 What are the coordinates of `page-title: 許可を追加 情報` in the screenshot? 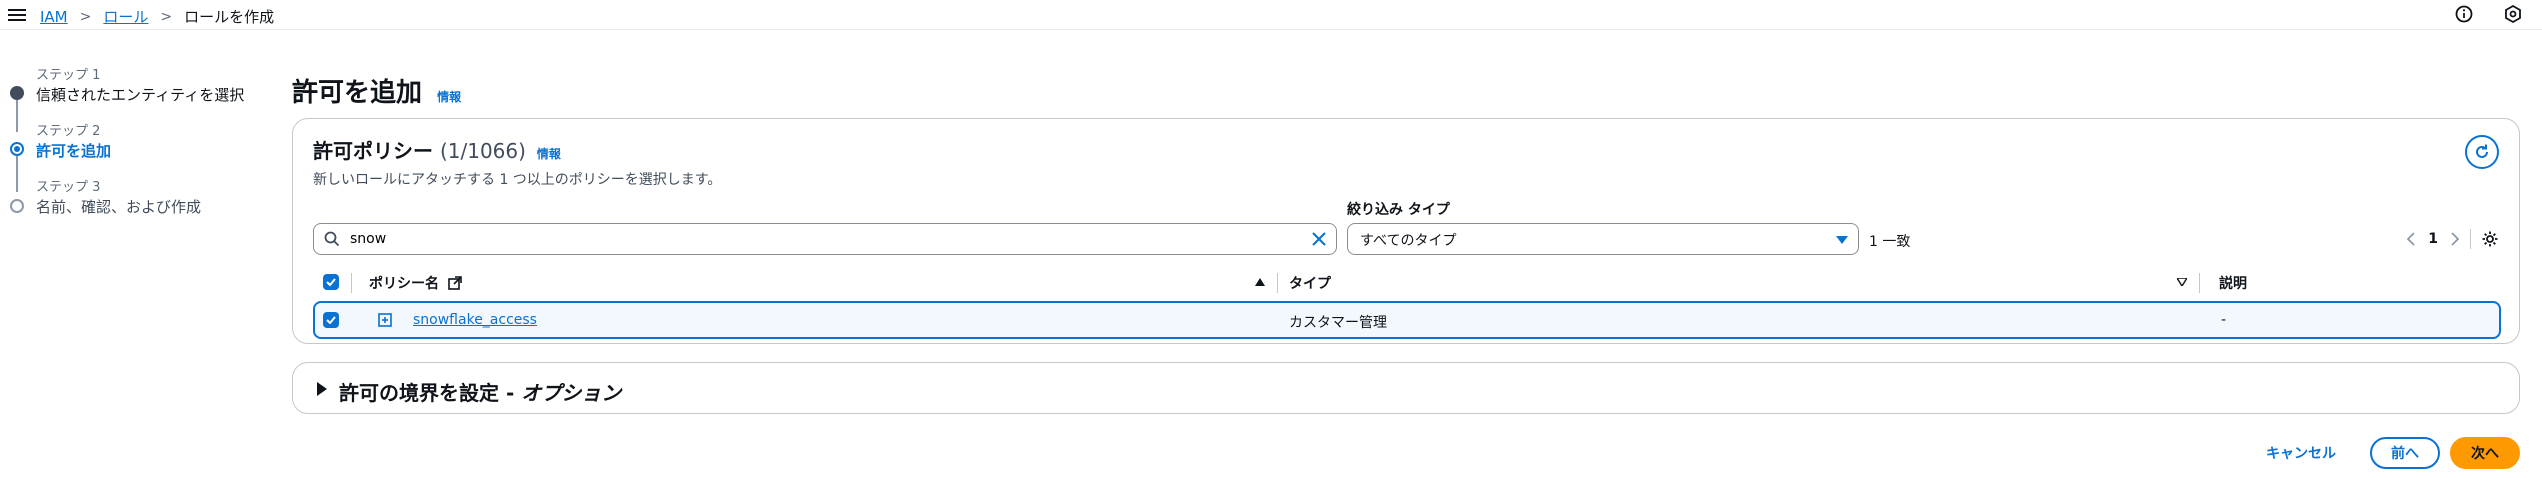 It's located at (376, 90).